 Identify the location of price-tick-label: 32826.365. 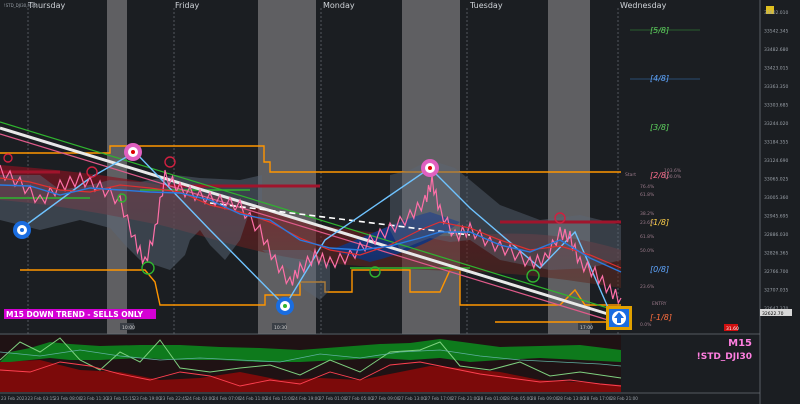
(776, 254).